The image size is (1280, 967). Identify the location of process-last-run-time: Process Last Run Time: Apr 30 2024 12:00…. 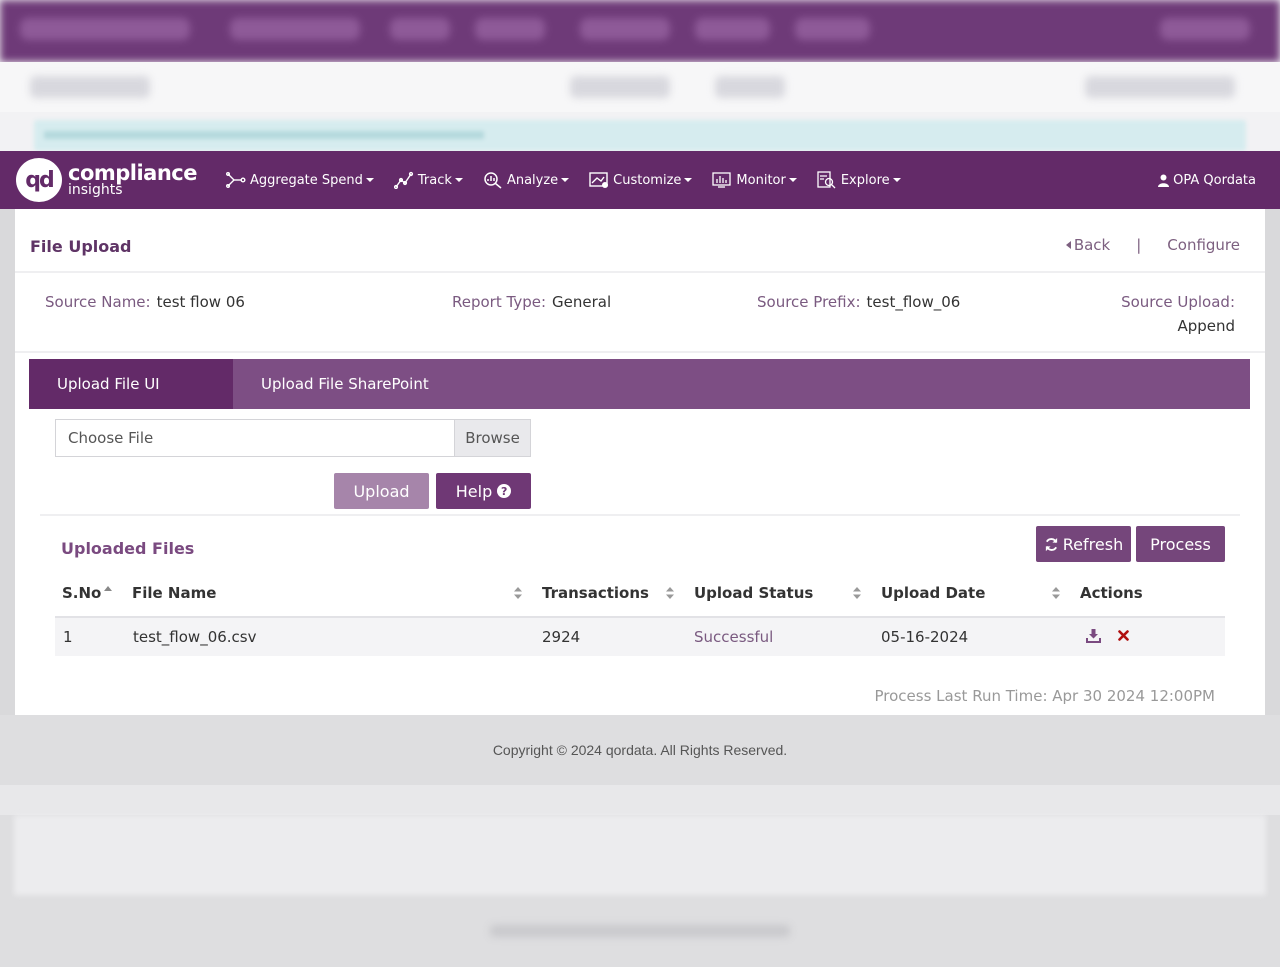
(1044, 696).